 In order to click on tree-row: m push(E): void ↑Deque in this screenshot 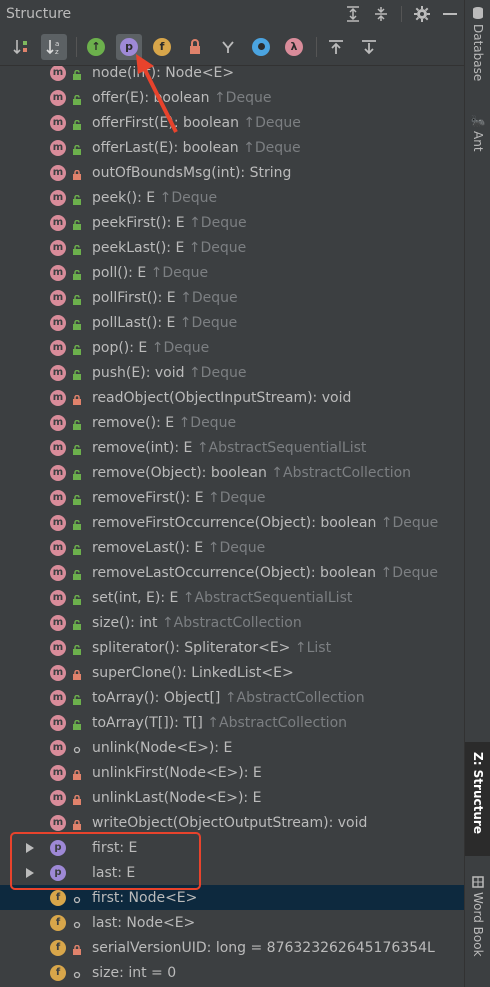, I will do `click(232, 372)`.